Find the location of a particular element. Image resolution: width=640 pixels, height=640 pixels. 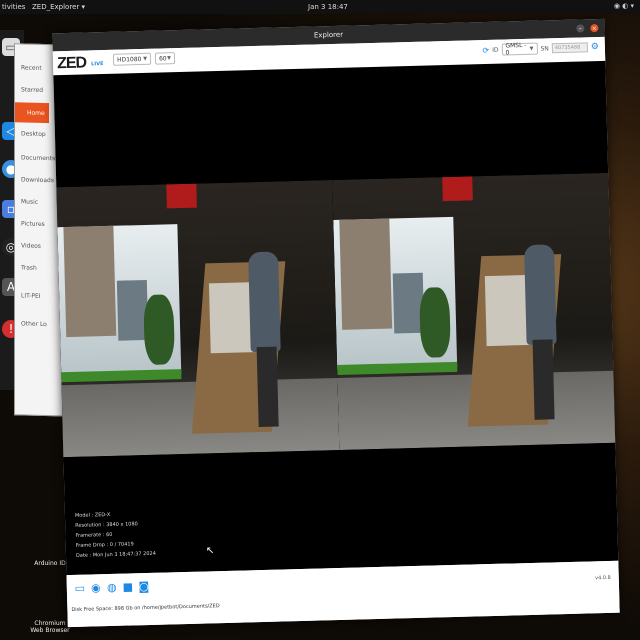

files-item-pictures: Pictures is located at coordinates (33, 224).